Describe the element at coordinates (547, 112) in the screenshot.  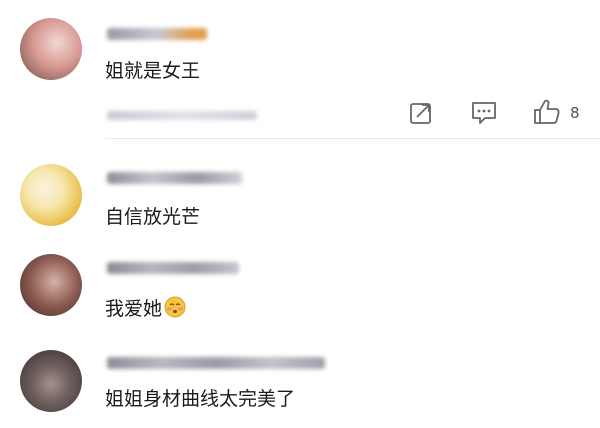
I see `thumbs-up-icon` at that location.